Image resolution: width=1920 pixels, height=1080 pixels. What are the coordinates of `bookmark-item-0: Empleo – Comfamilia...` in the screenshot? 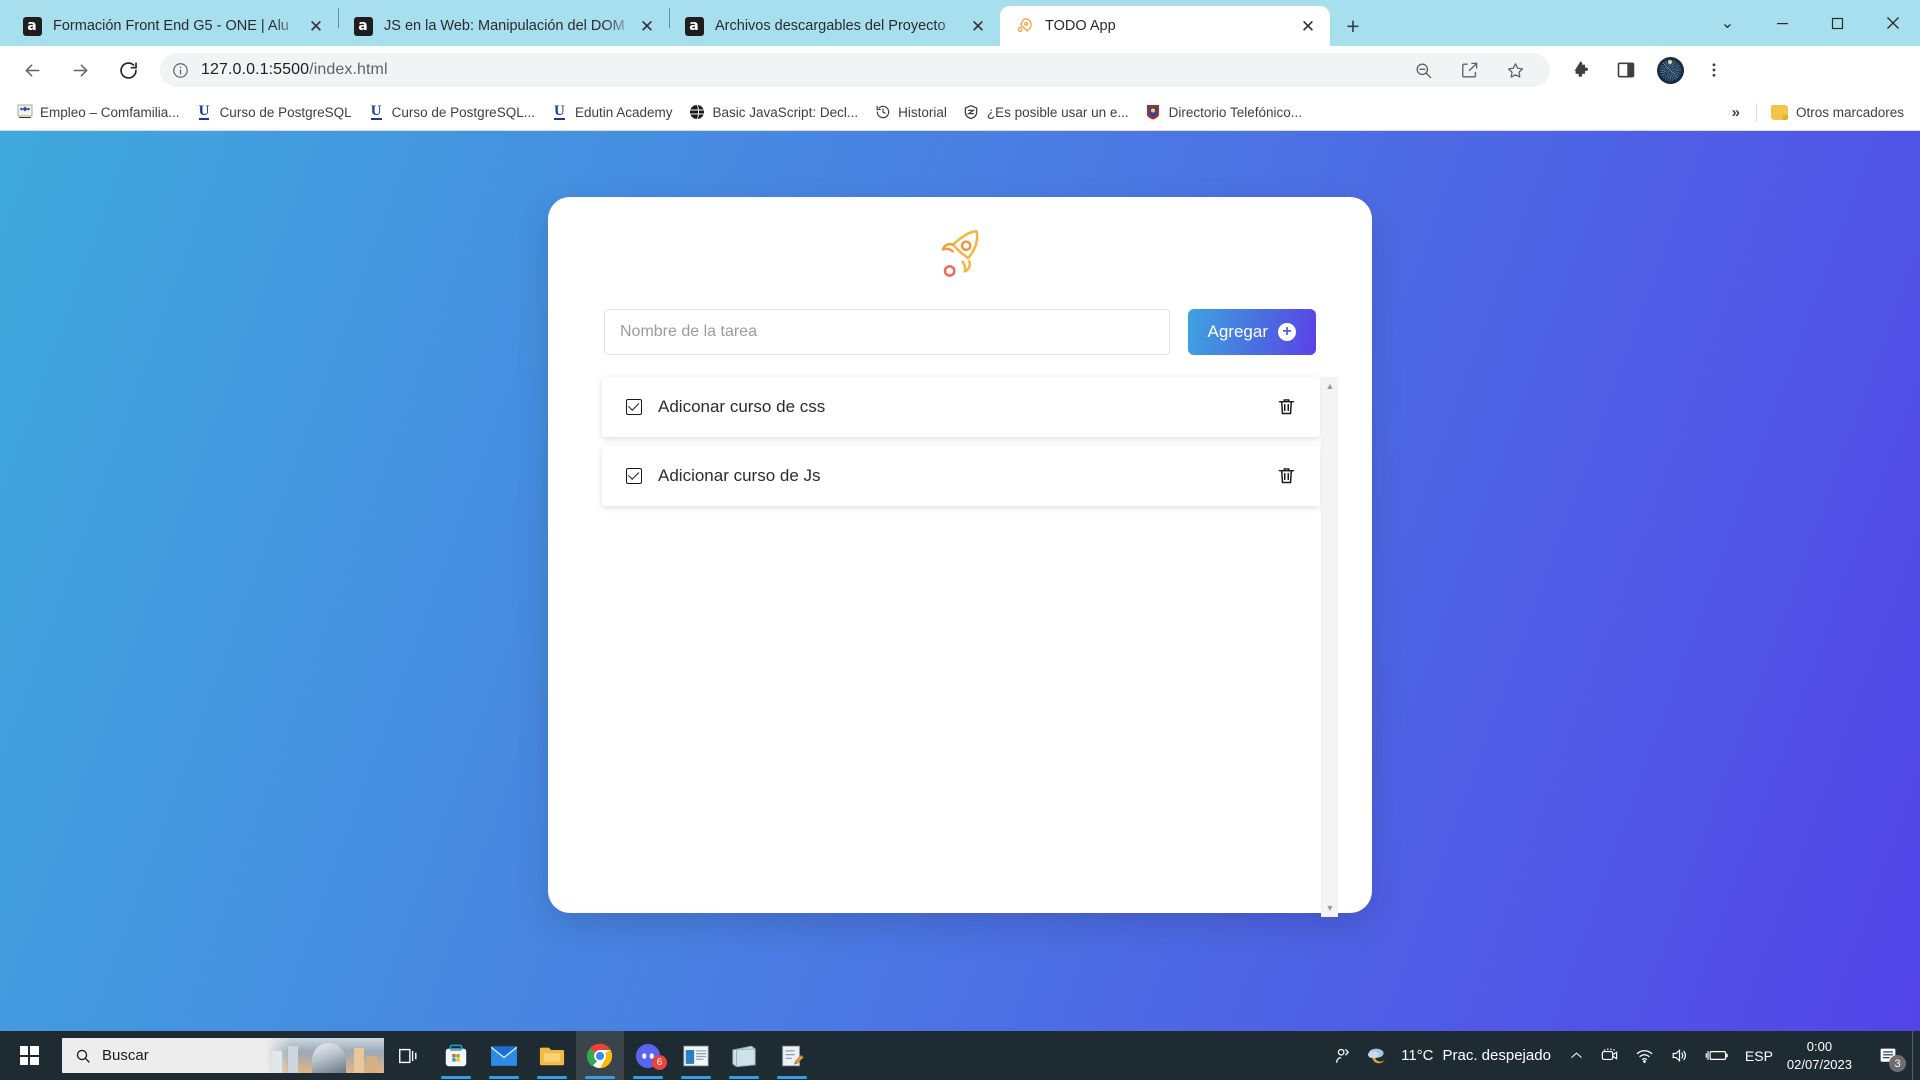 It's located at (98, 112).